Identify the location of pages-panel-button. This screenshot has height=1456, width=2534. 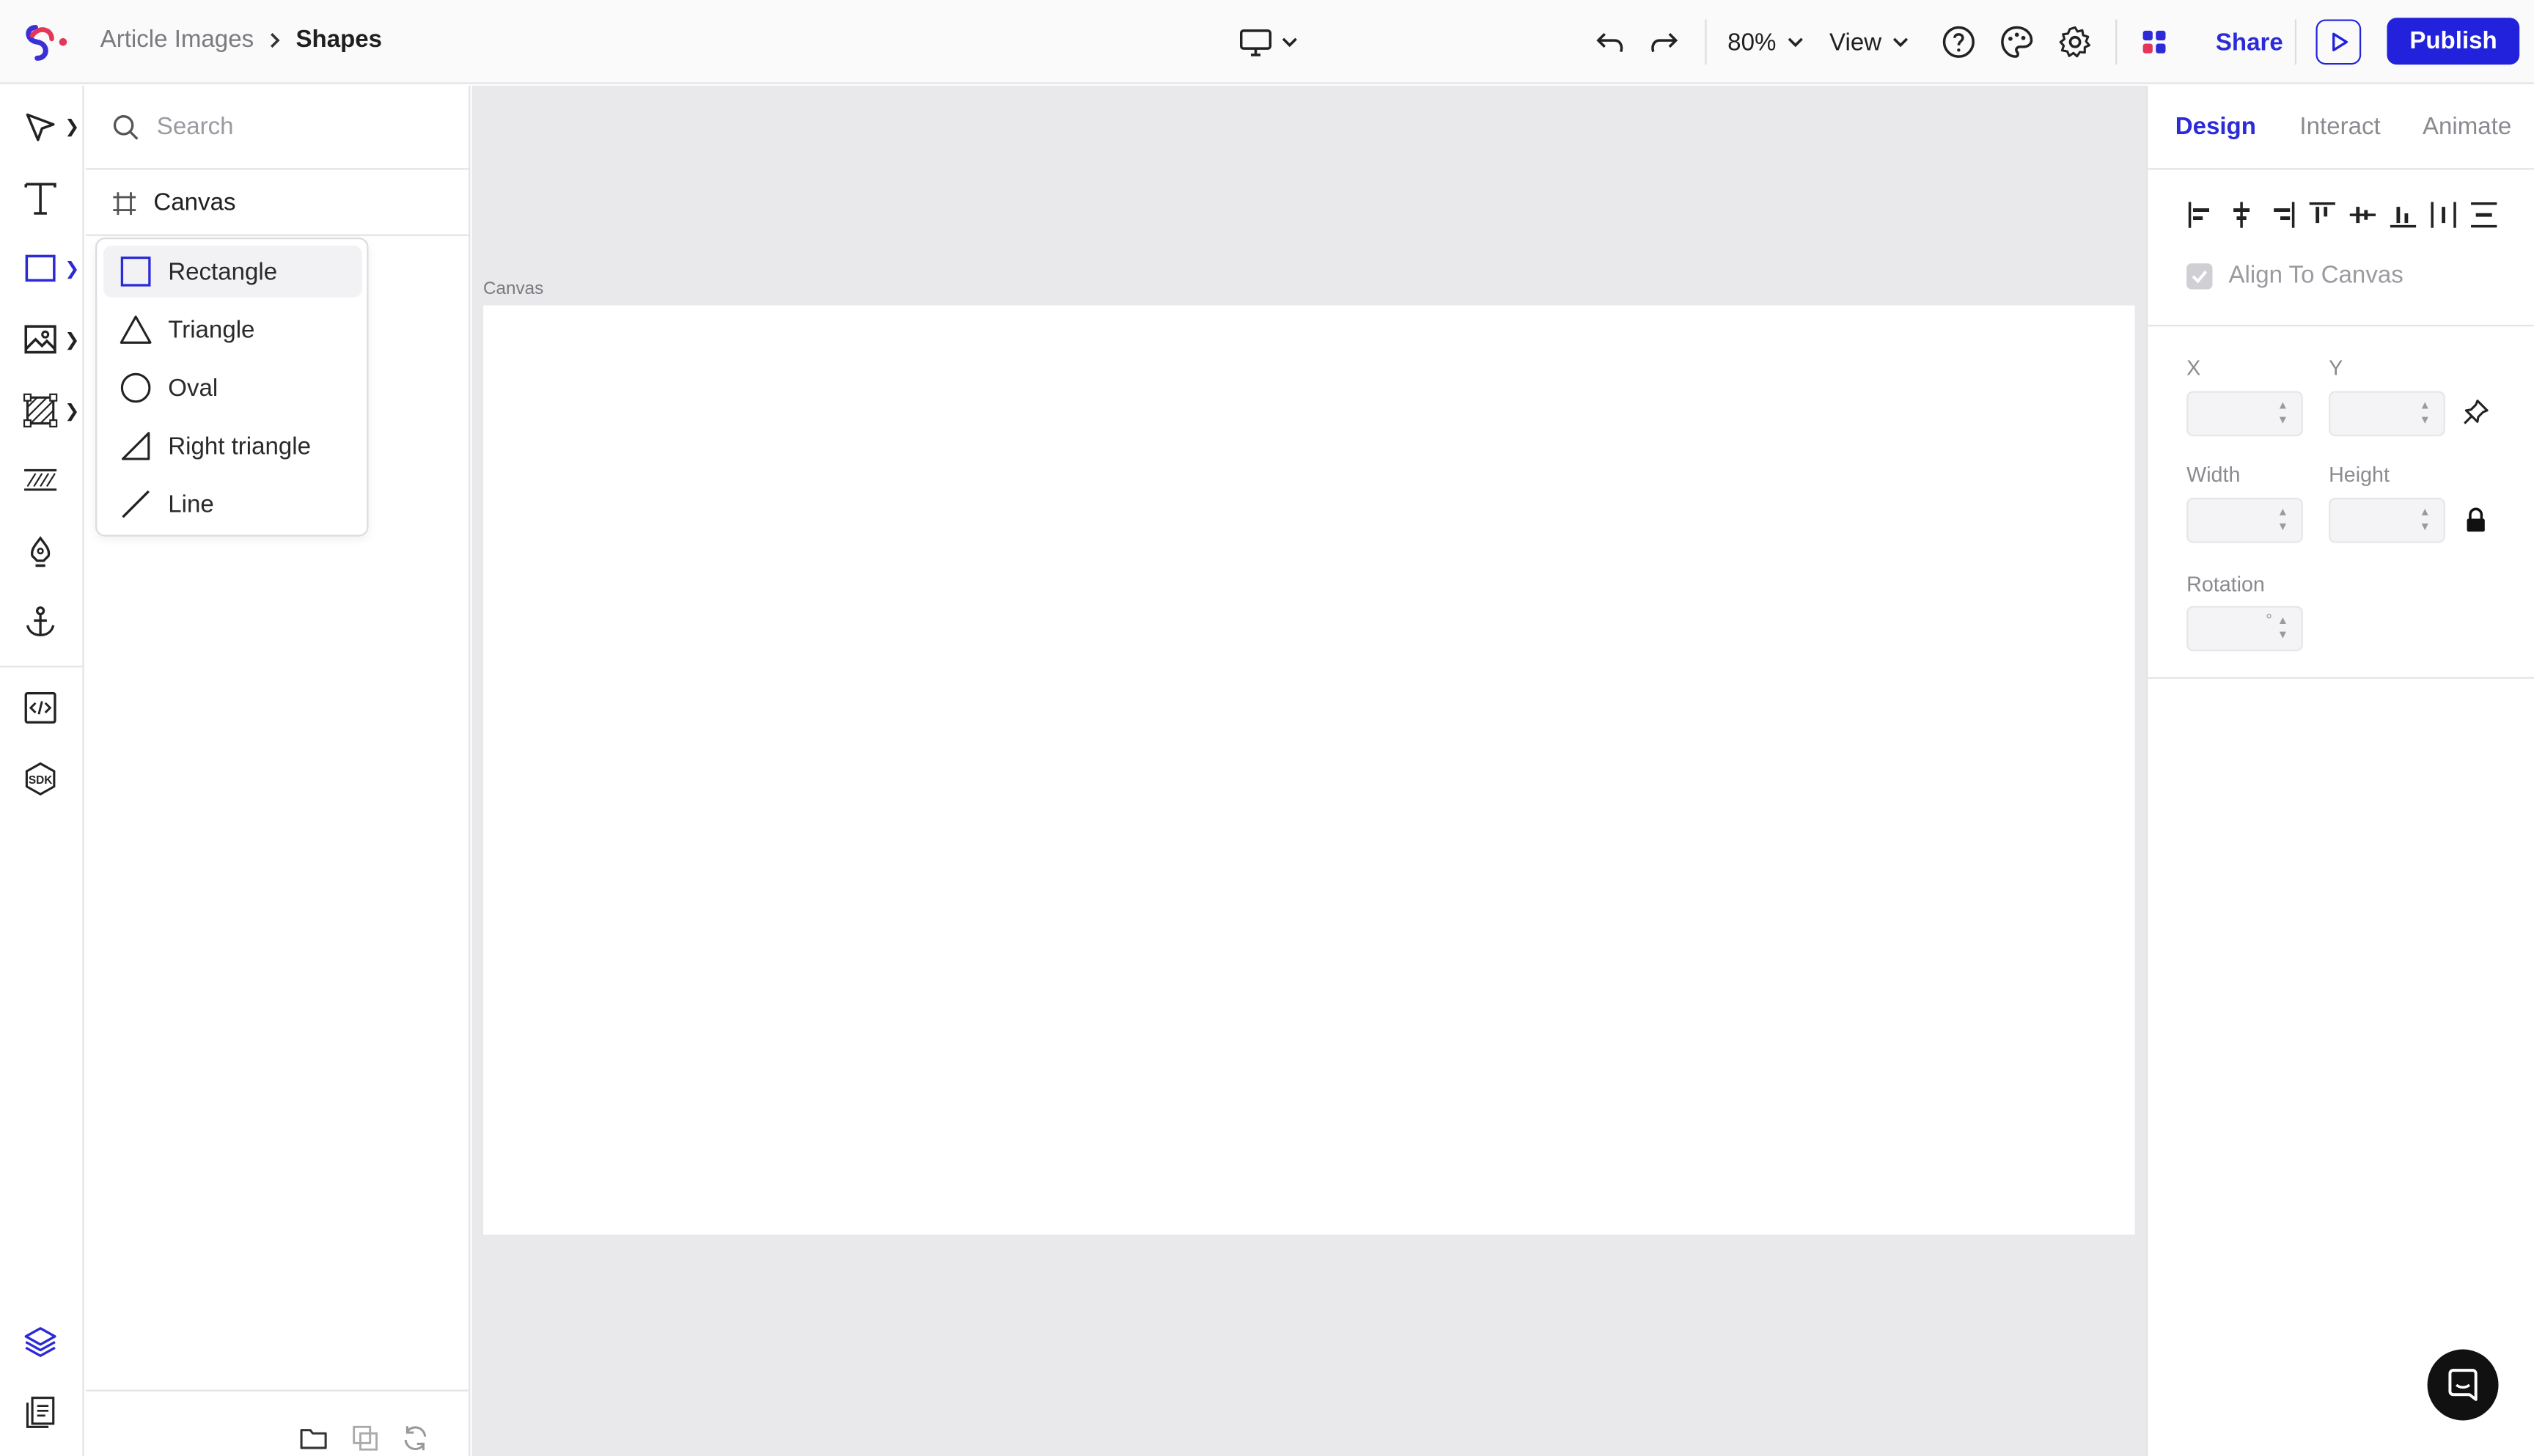
(44, 1413).